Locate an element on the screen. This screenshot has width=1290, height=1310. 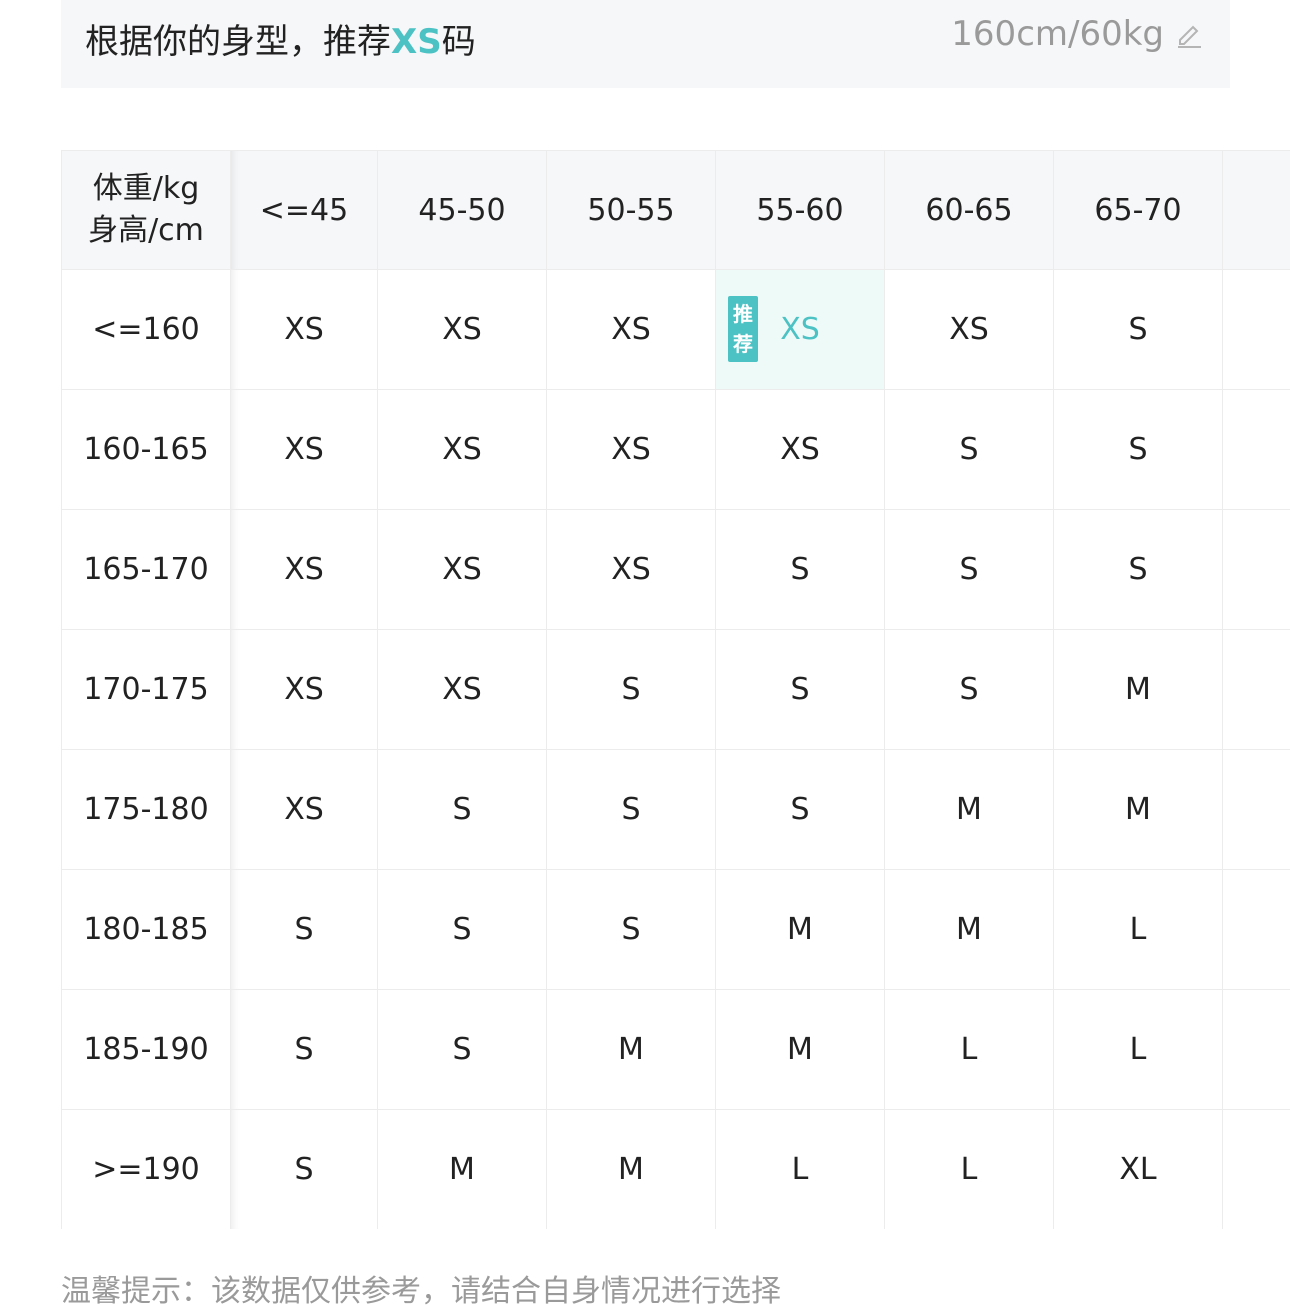
recommendation-banner: 根据你的身型，推荐XS码 160cm/60kg is located at coordinates (645, 44).